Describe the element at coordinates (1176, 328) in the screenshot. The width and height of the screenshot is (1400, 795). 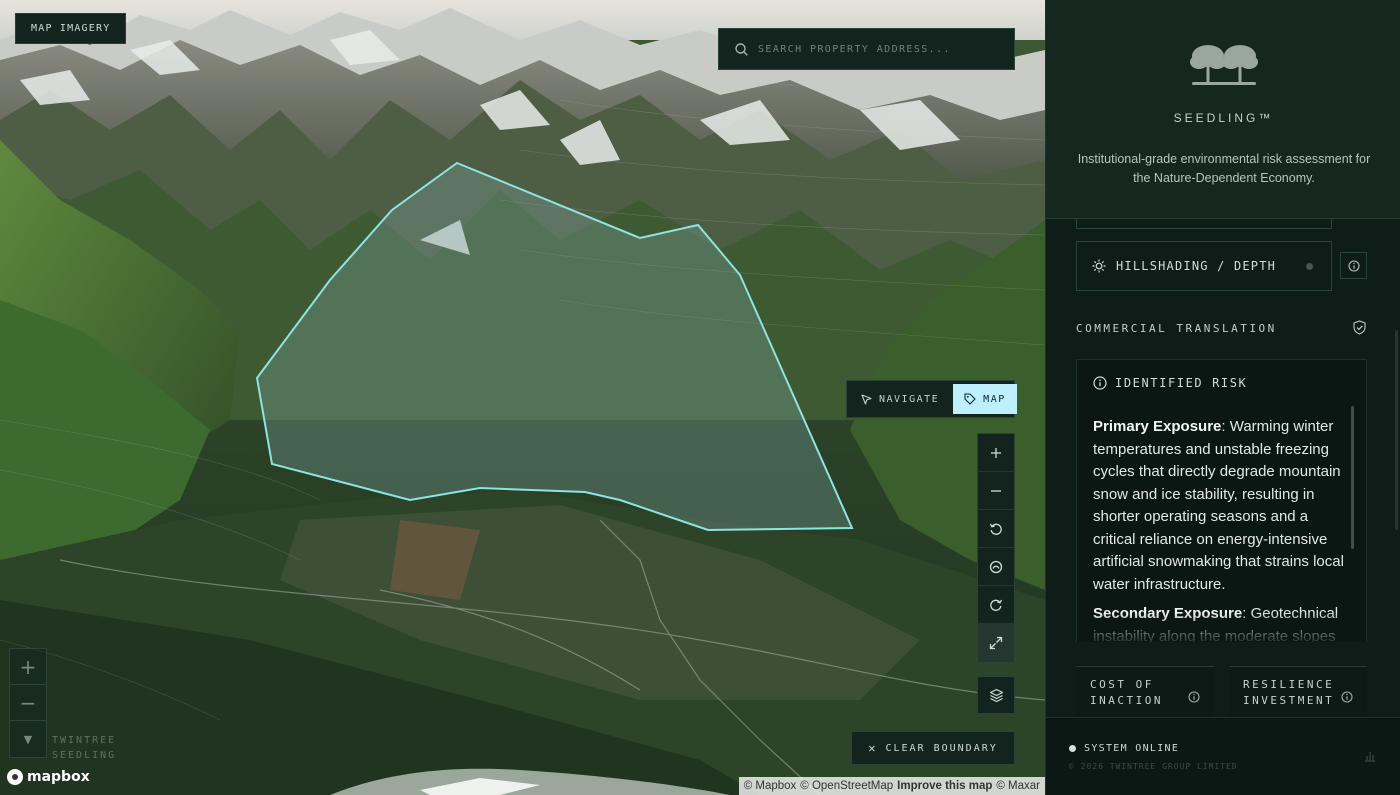
I see `section-title: COMMERCIAL TRANSLATION` at that location.